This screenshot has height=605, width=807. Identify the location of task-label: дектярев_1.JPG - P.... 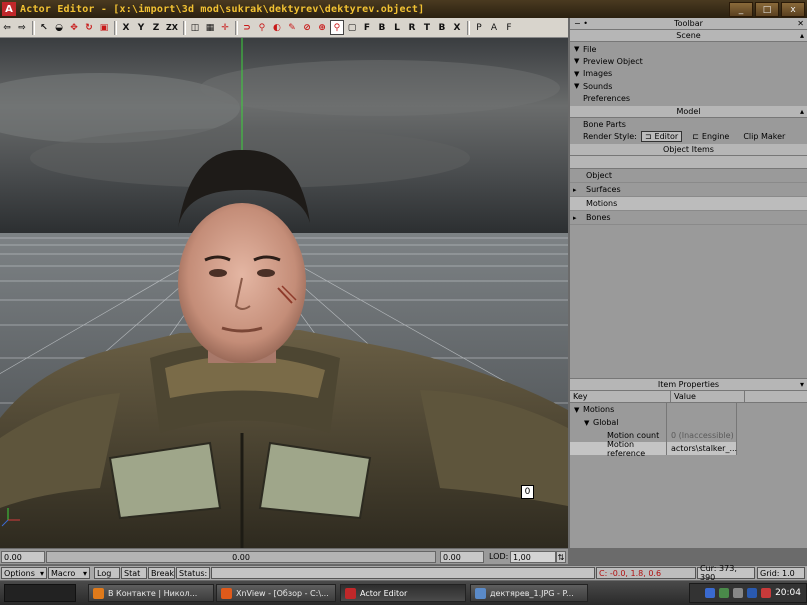
(532, 593).